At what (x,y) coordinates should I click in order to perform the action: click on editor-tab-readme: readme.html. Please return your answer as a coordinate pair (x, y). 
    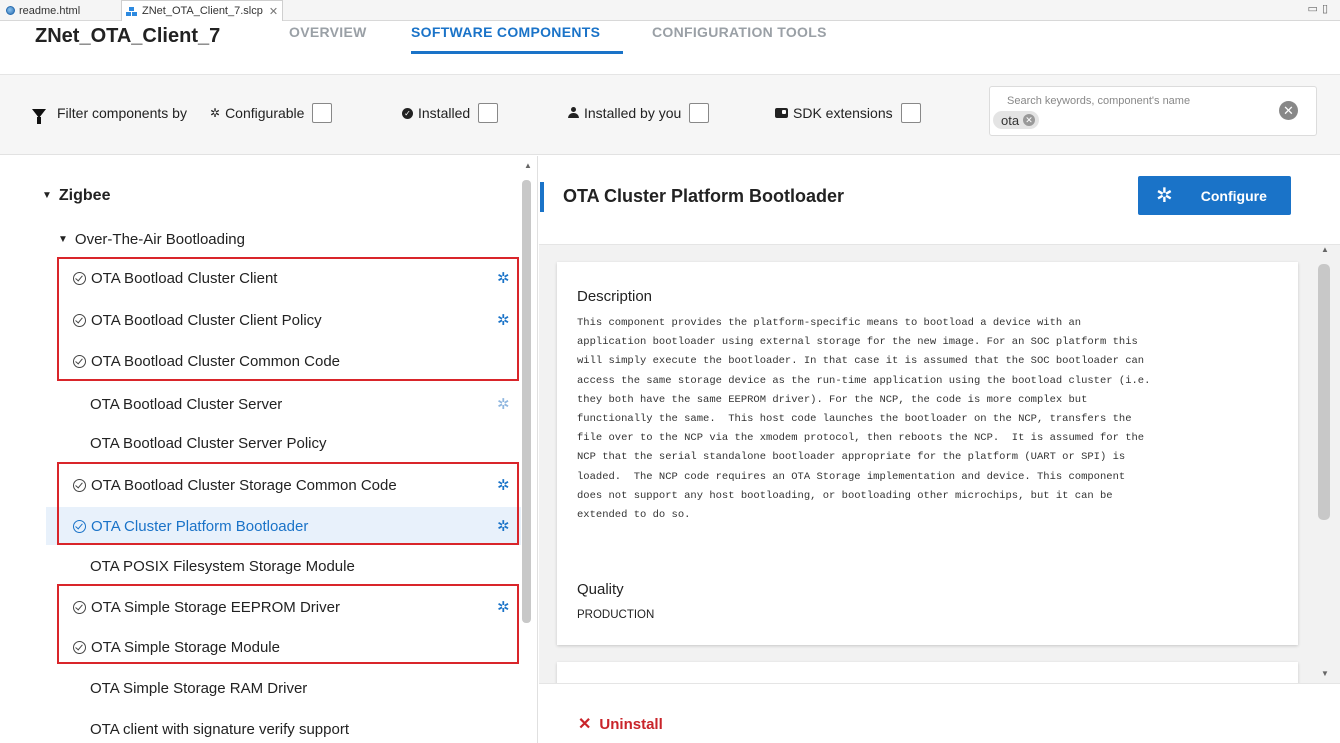
    Looking at the image, I should click on (43, 10).